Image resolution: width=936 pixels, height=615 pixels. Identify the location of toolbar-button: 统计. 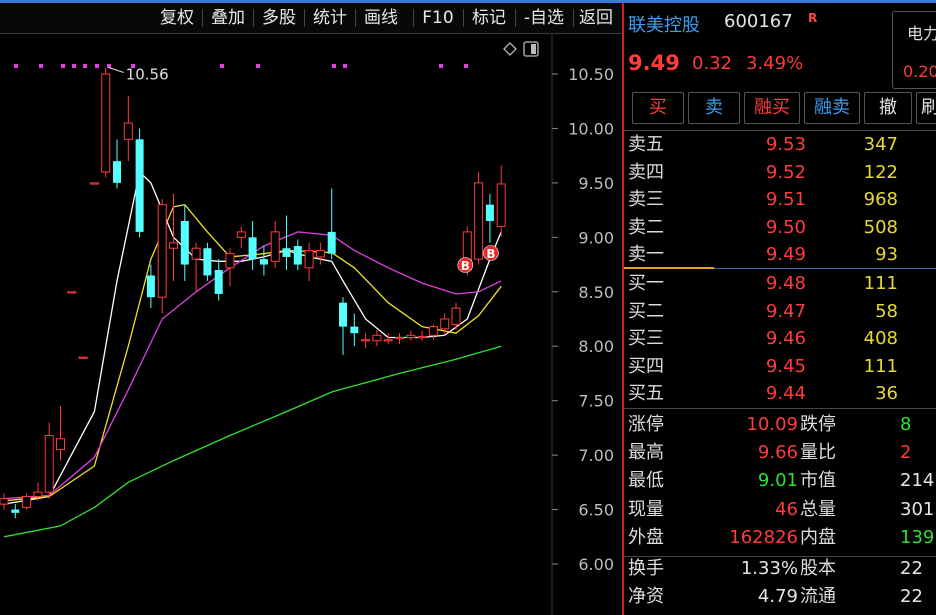
(330, 18).